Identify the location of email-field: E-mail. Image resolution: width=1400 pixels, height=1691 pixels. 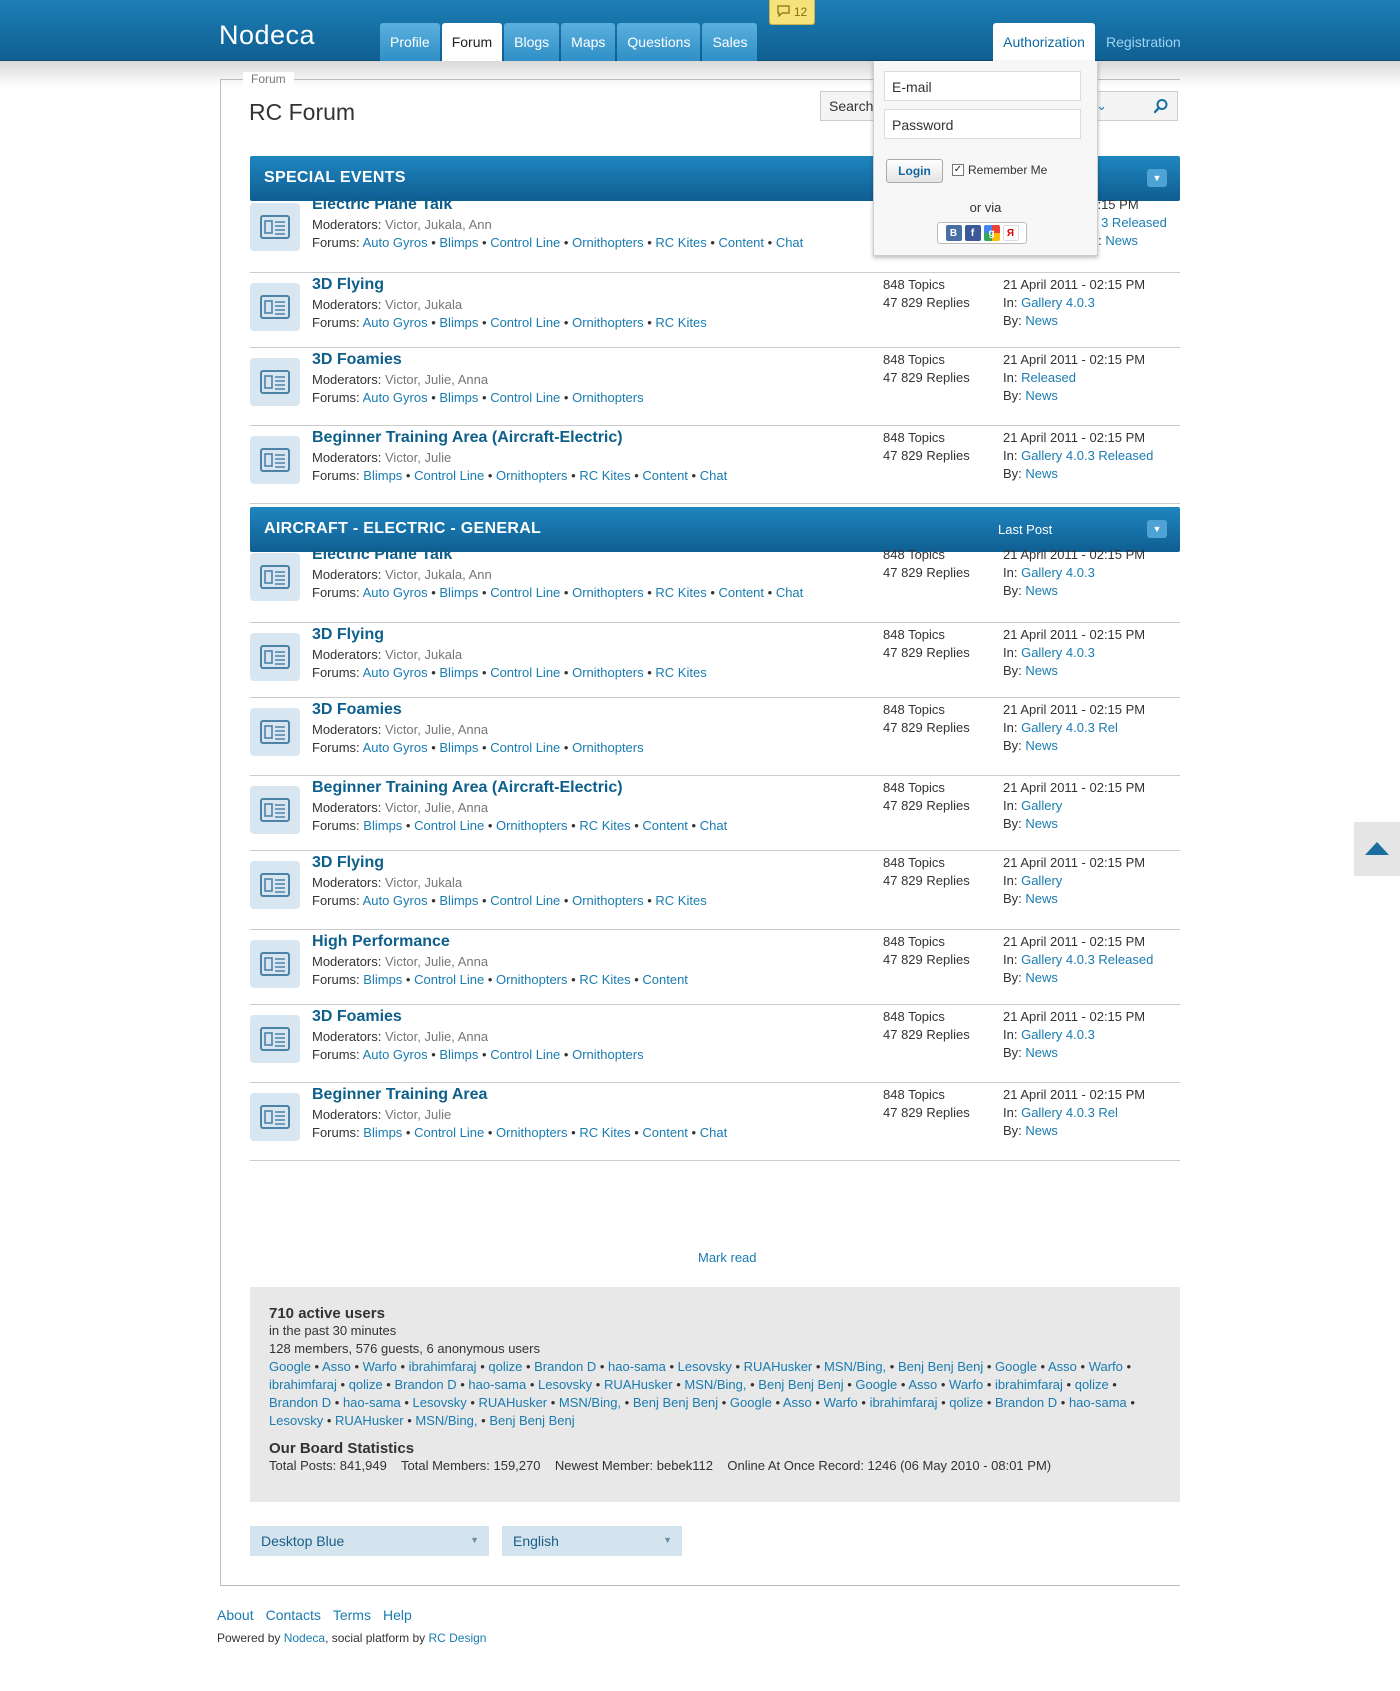
(982, 86).